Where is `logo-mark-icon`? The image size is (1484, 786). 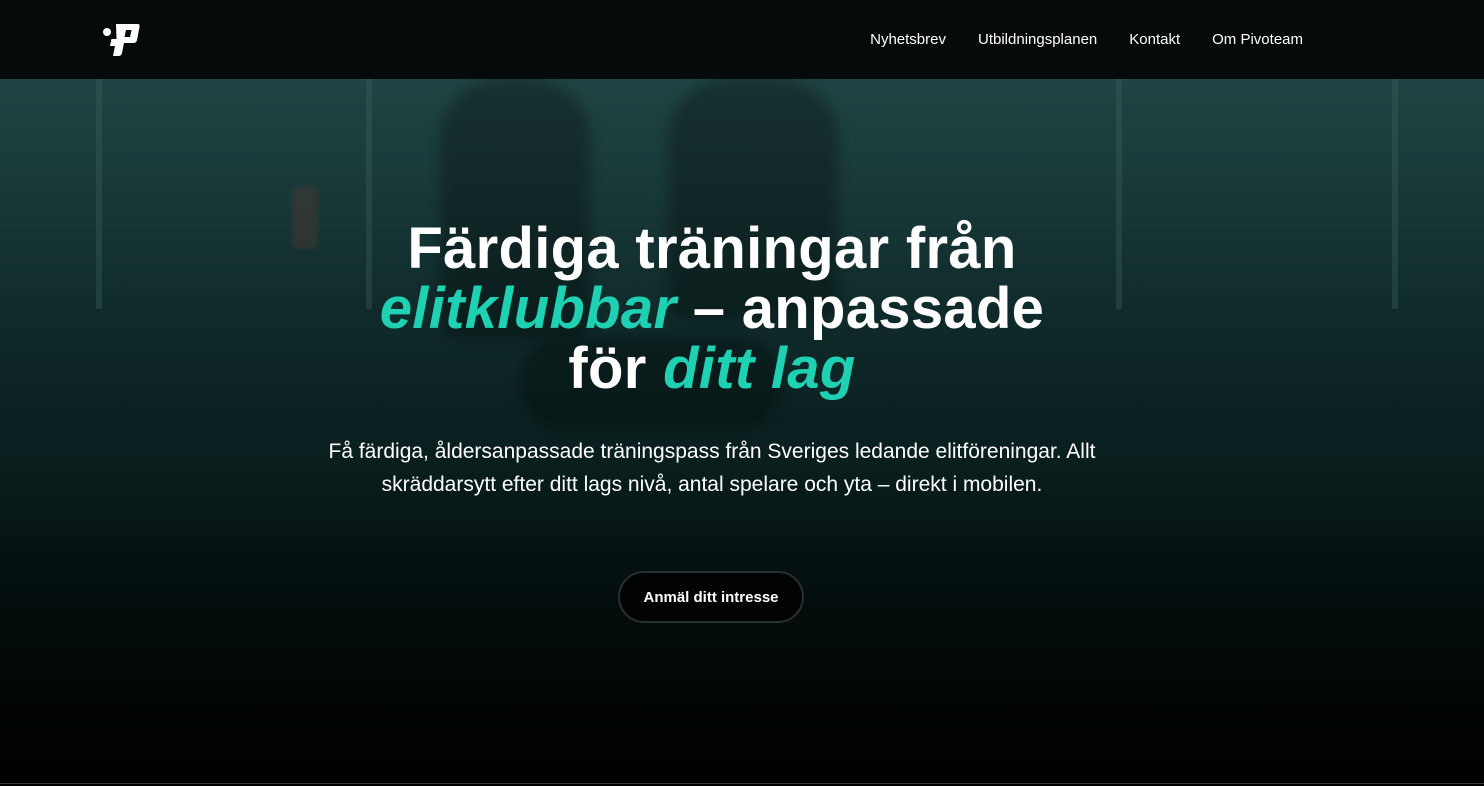 logo-mark-icon is located at coordinates (121, 40).